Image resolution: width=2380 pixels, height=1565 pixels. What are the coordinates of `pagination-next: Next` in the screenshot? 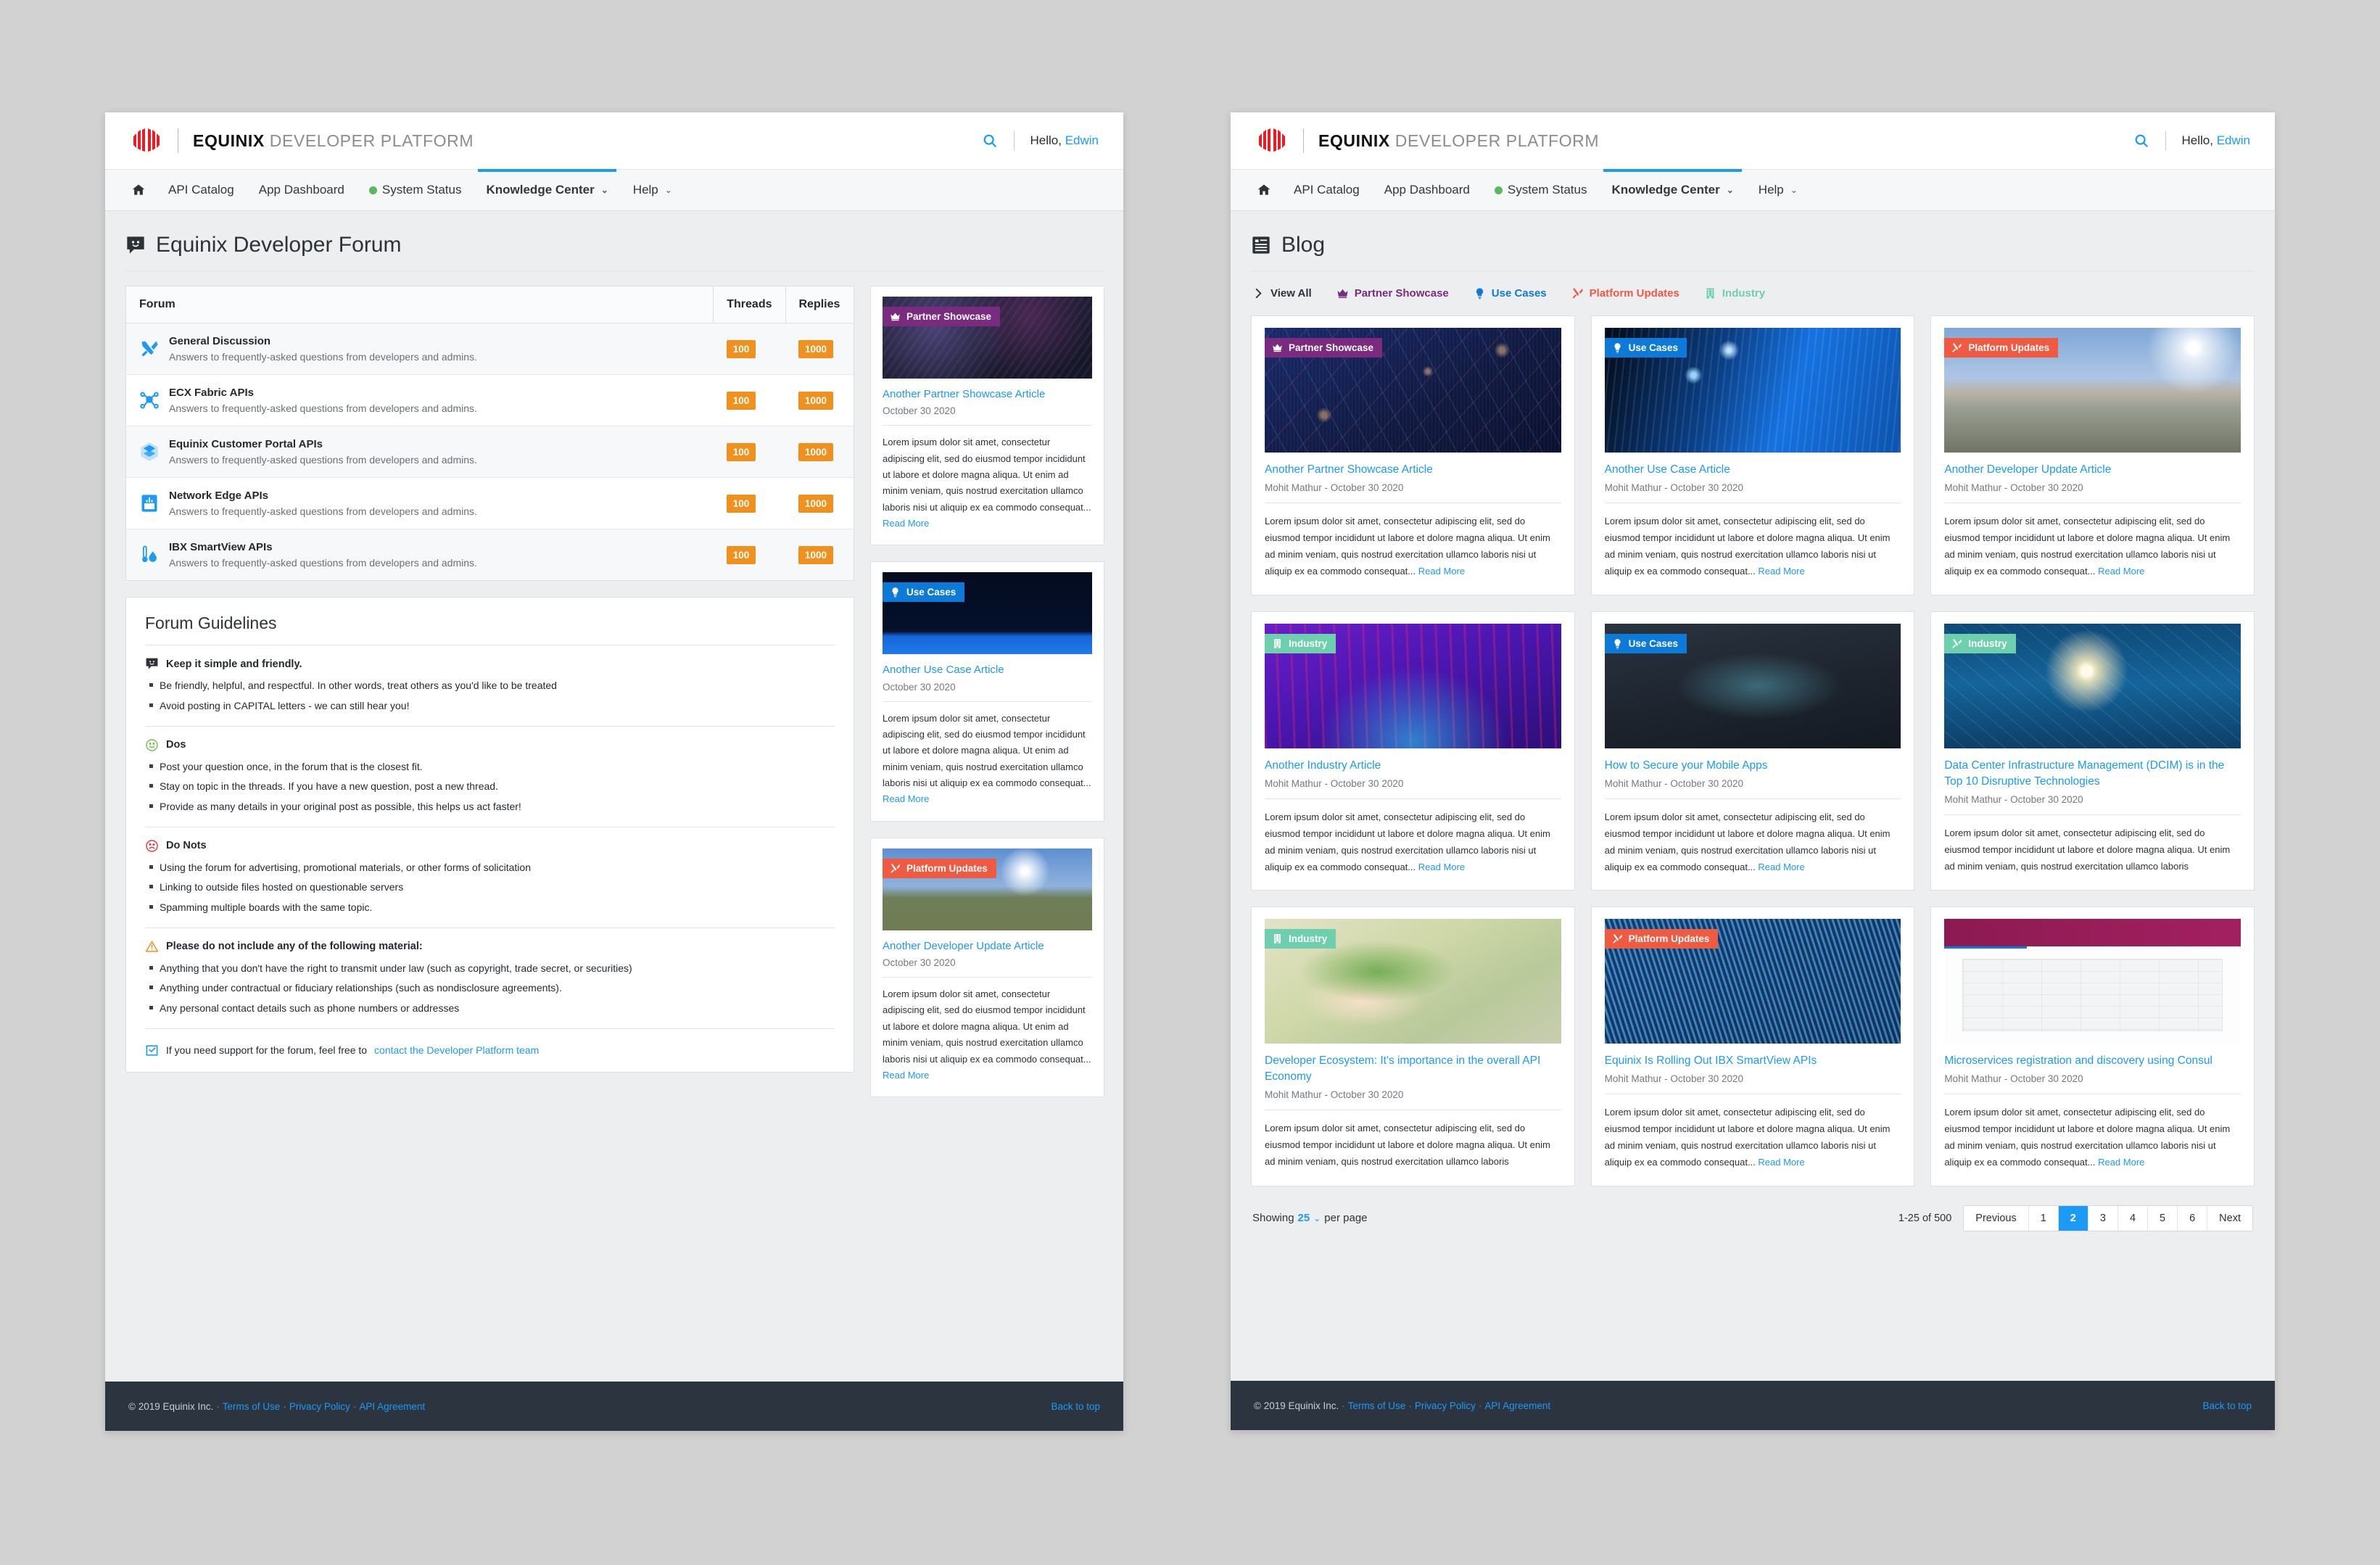 It's located at (2229, 1218).